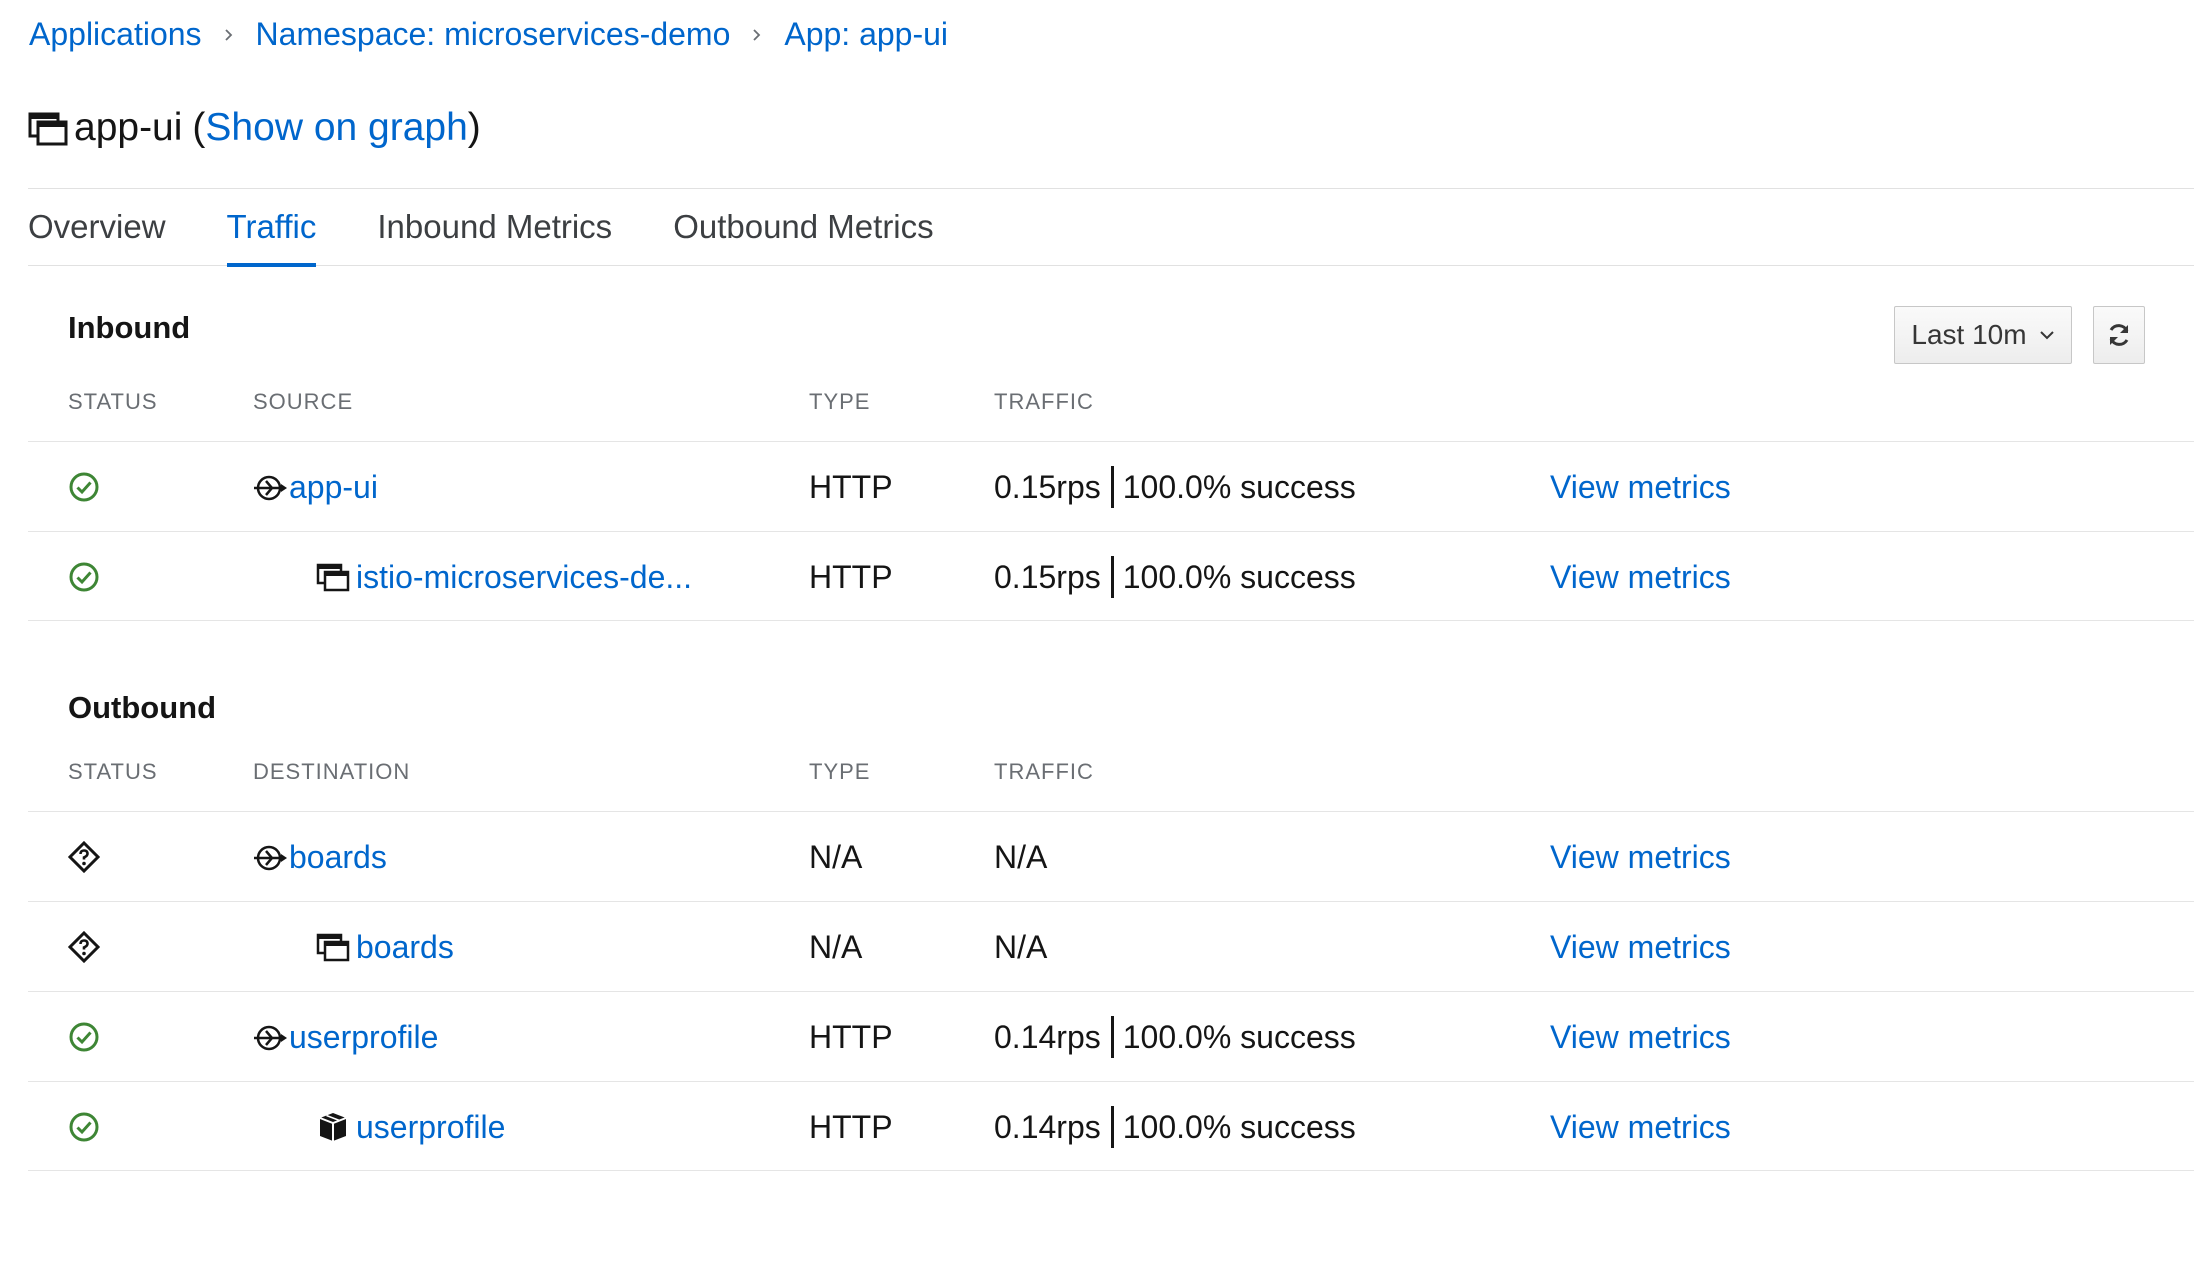  Describe the element at coordinates (303, 401) in the screenshot. I see `col-source: SOURCE` at that location.